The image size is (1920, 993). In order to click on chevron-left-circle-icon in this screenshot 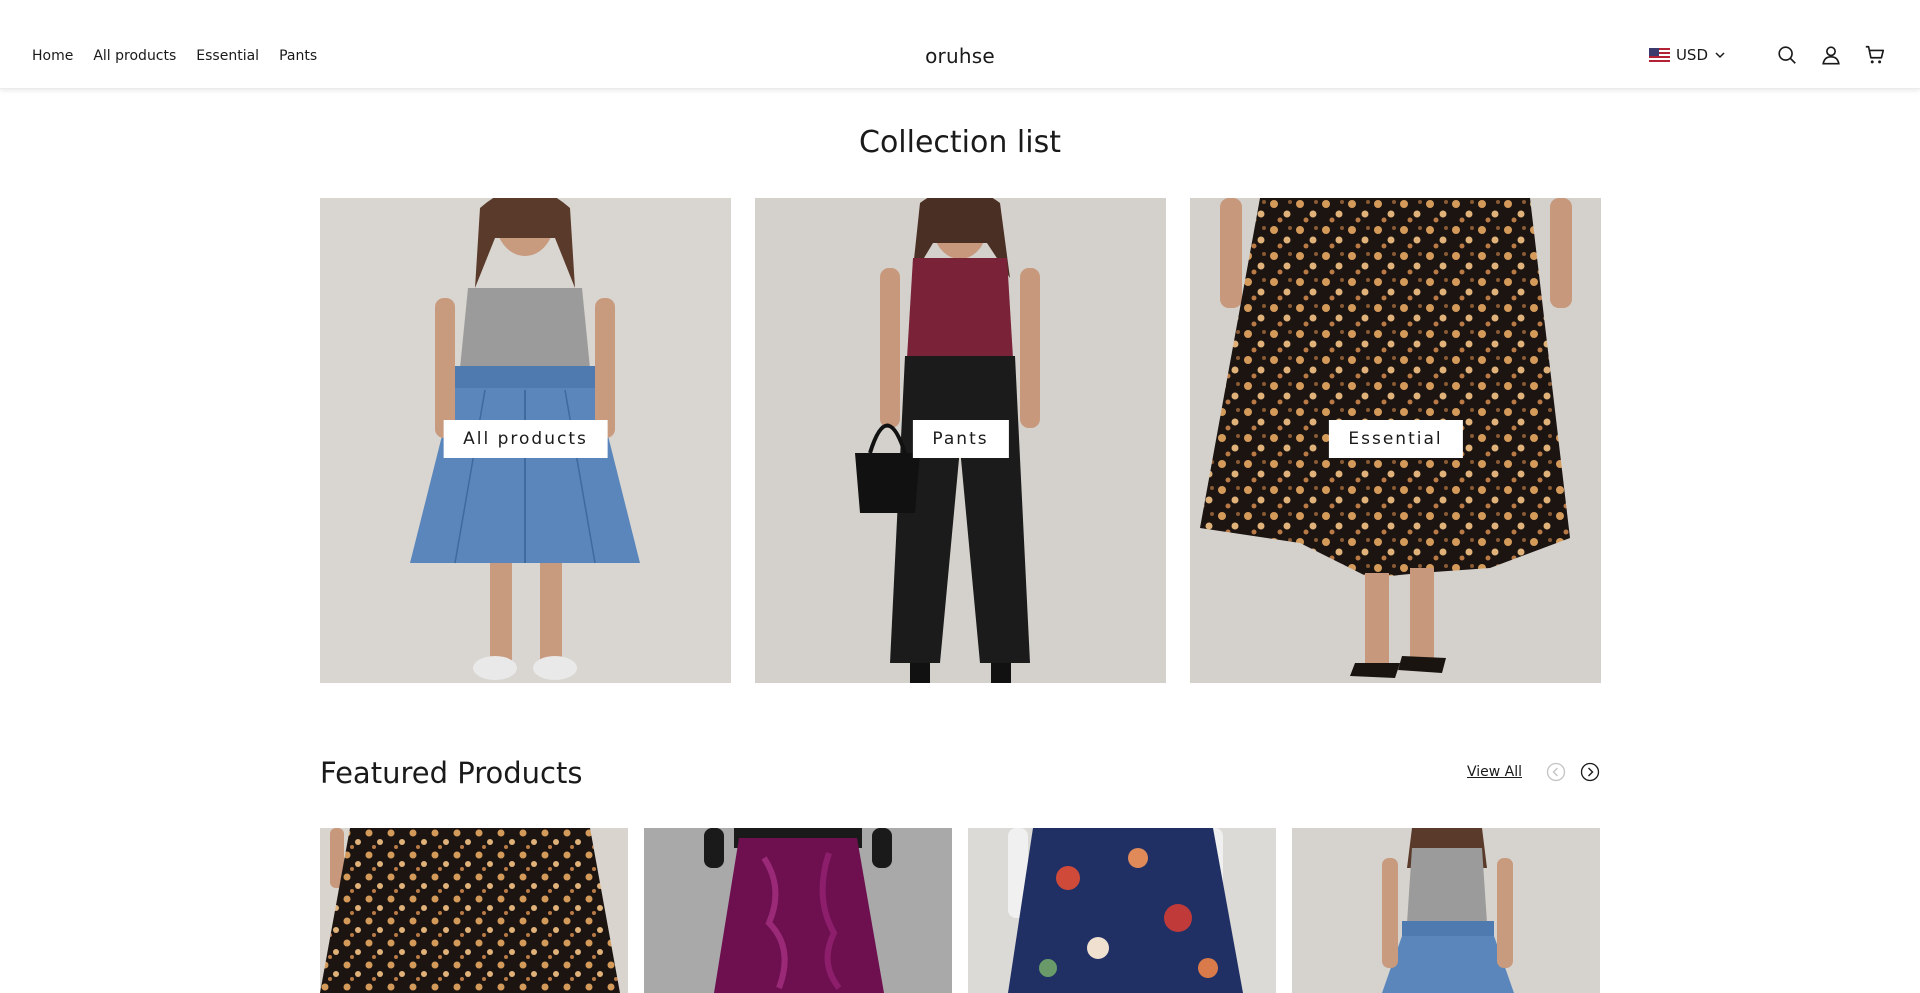, I will do `click(1556, 772)`.